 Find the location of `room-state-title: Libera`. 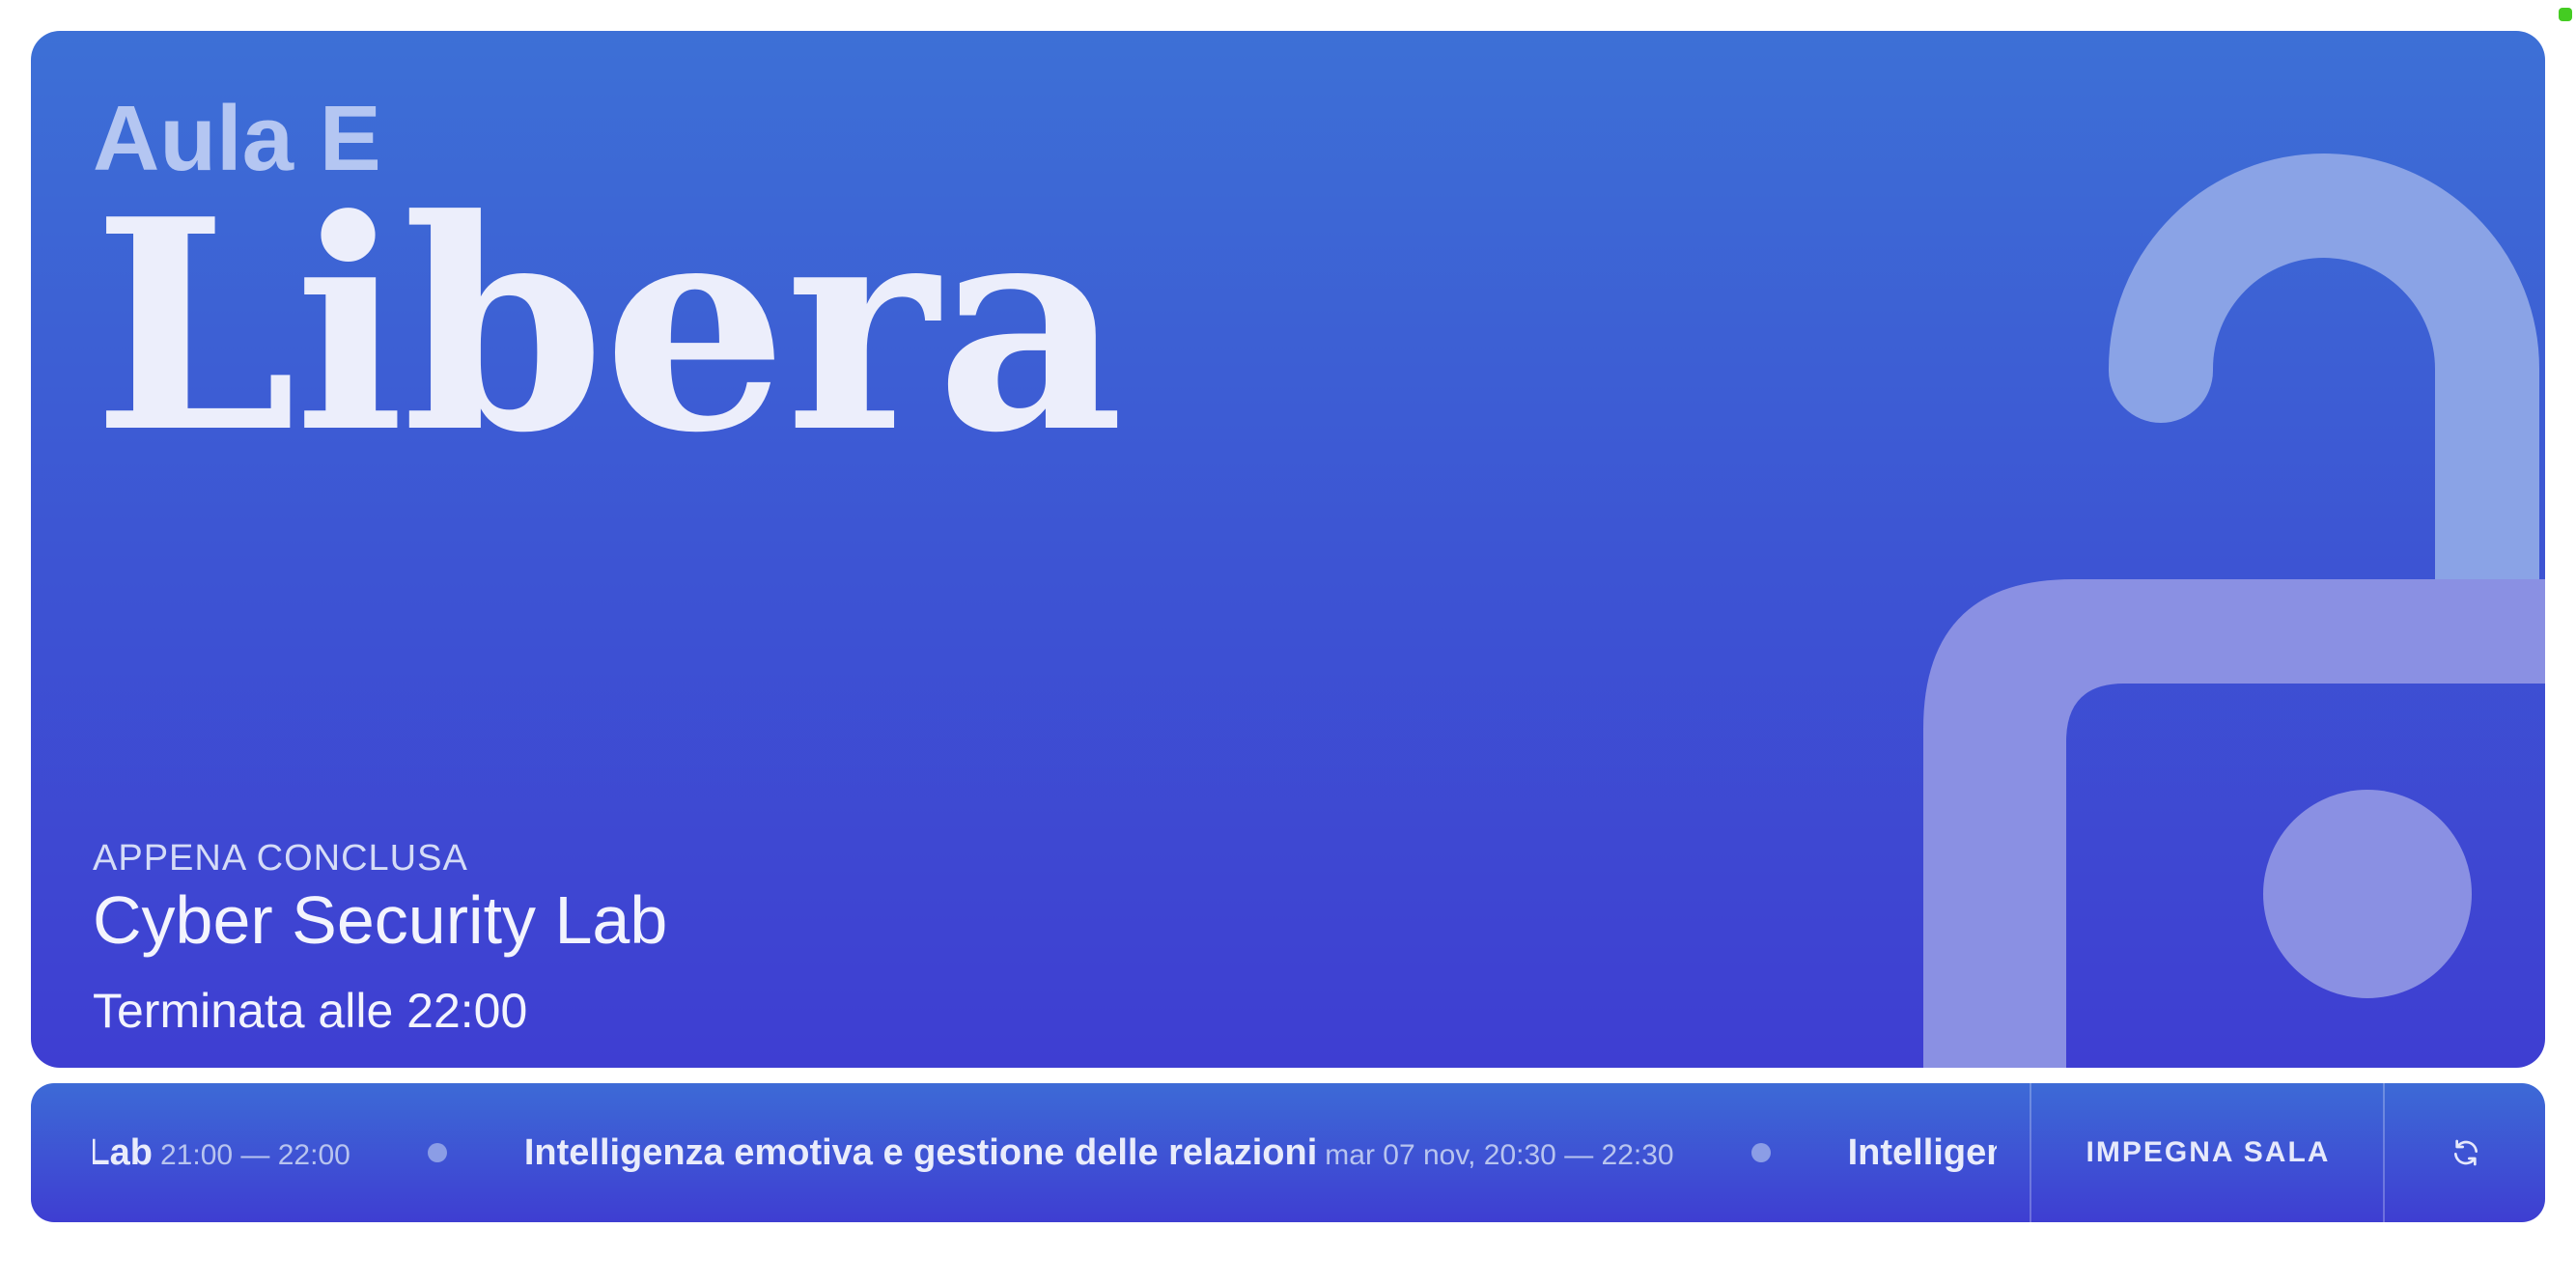

room-state-title: Libera is located at coordinates (609, 325).